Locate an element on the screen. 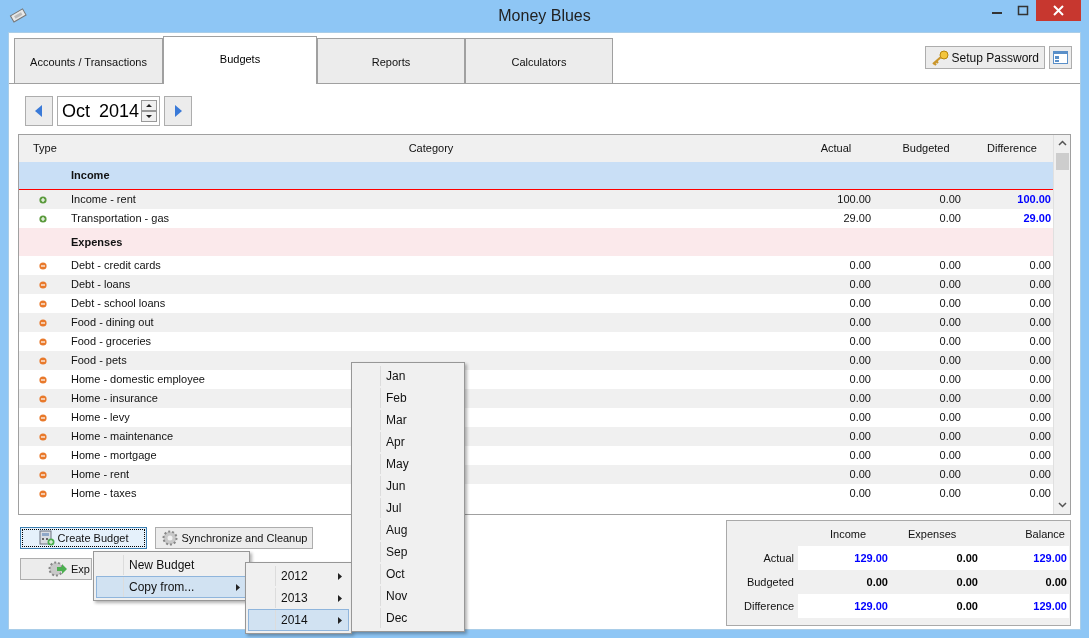 The width and height of the screenshot is (1089, 638). group-row: Expenses is located at coordinates (536, 242).